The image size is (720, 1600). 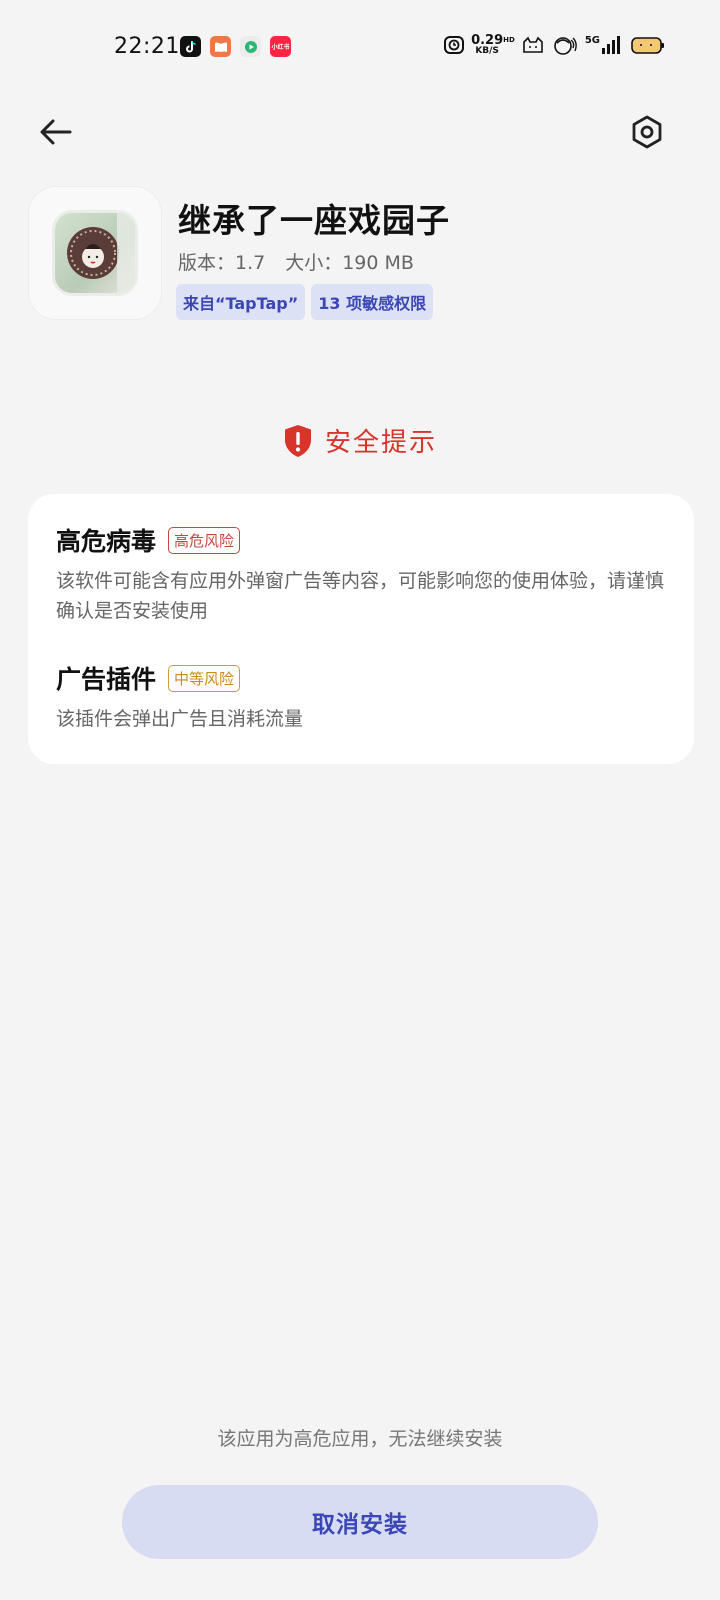 I want to click on shield-alert-icon, so click(x=297, y=440).